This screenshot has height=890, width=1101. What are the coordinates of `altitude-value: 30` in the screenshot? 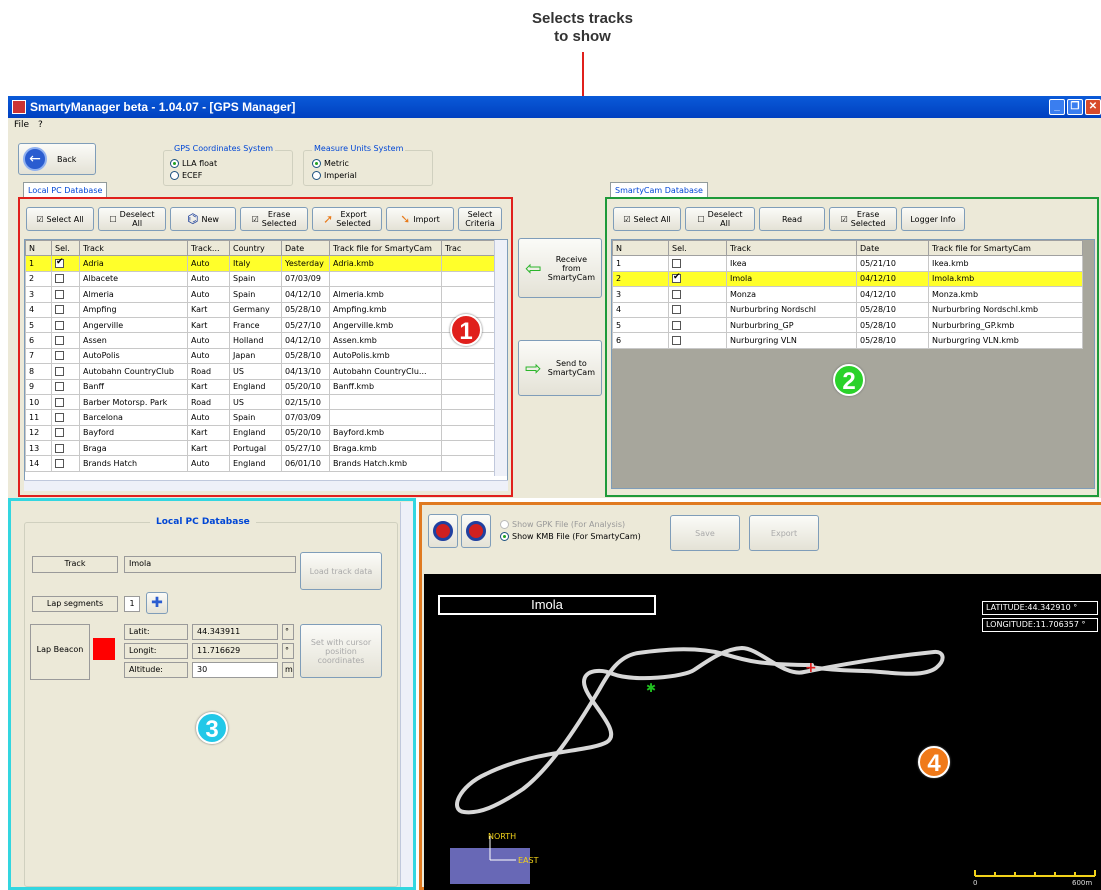 It's located at (235, 670).